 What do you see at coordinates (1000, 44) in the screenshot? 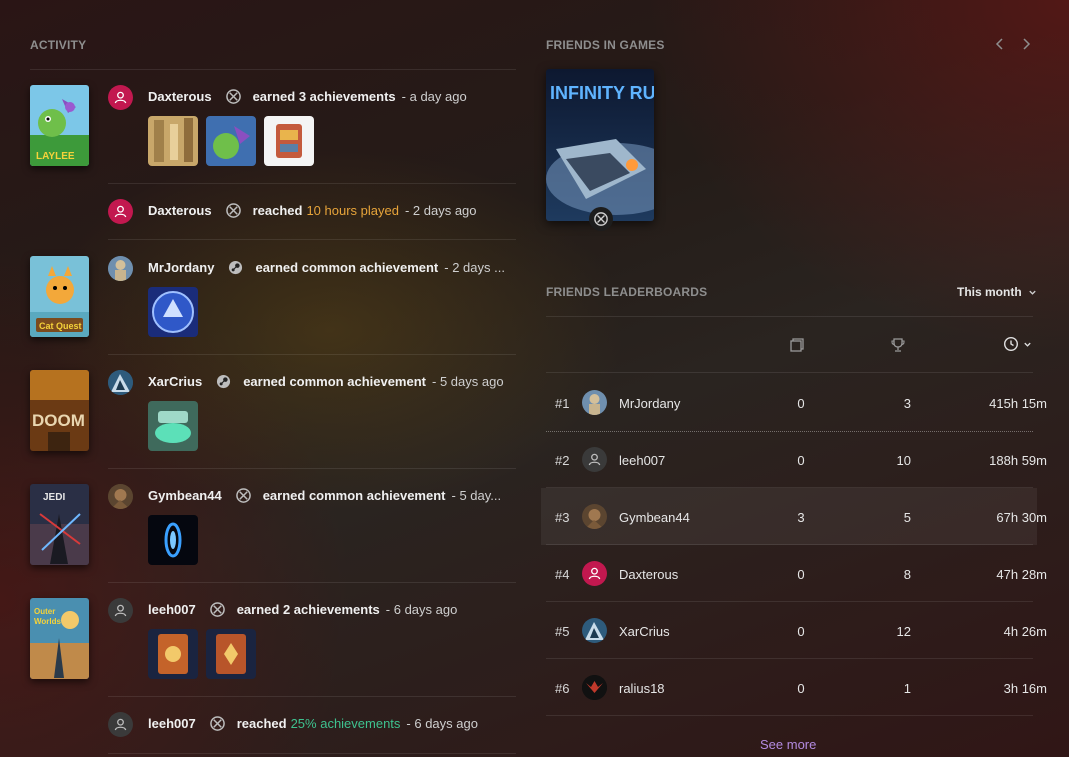
I see `chevron-left-icon` at bounding box center [1000, 44].